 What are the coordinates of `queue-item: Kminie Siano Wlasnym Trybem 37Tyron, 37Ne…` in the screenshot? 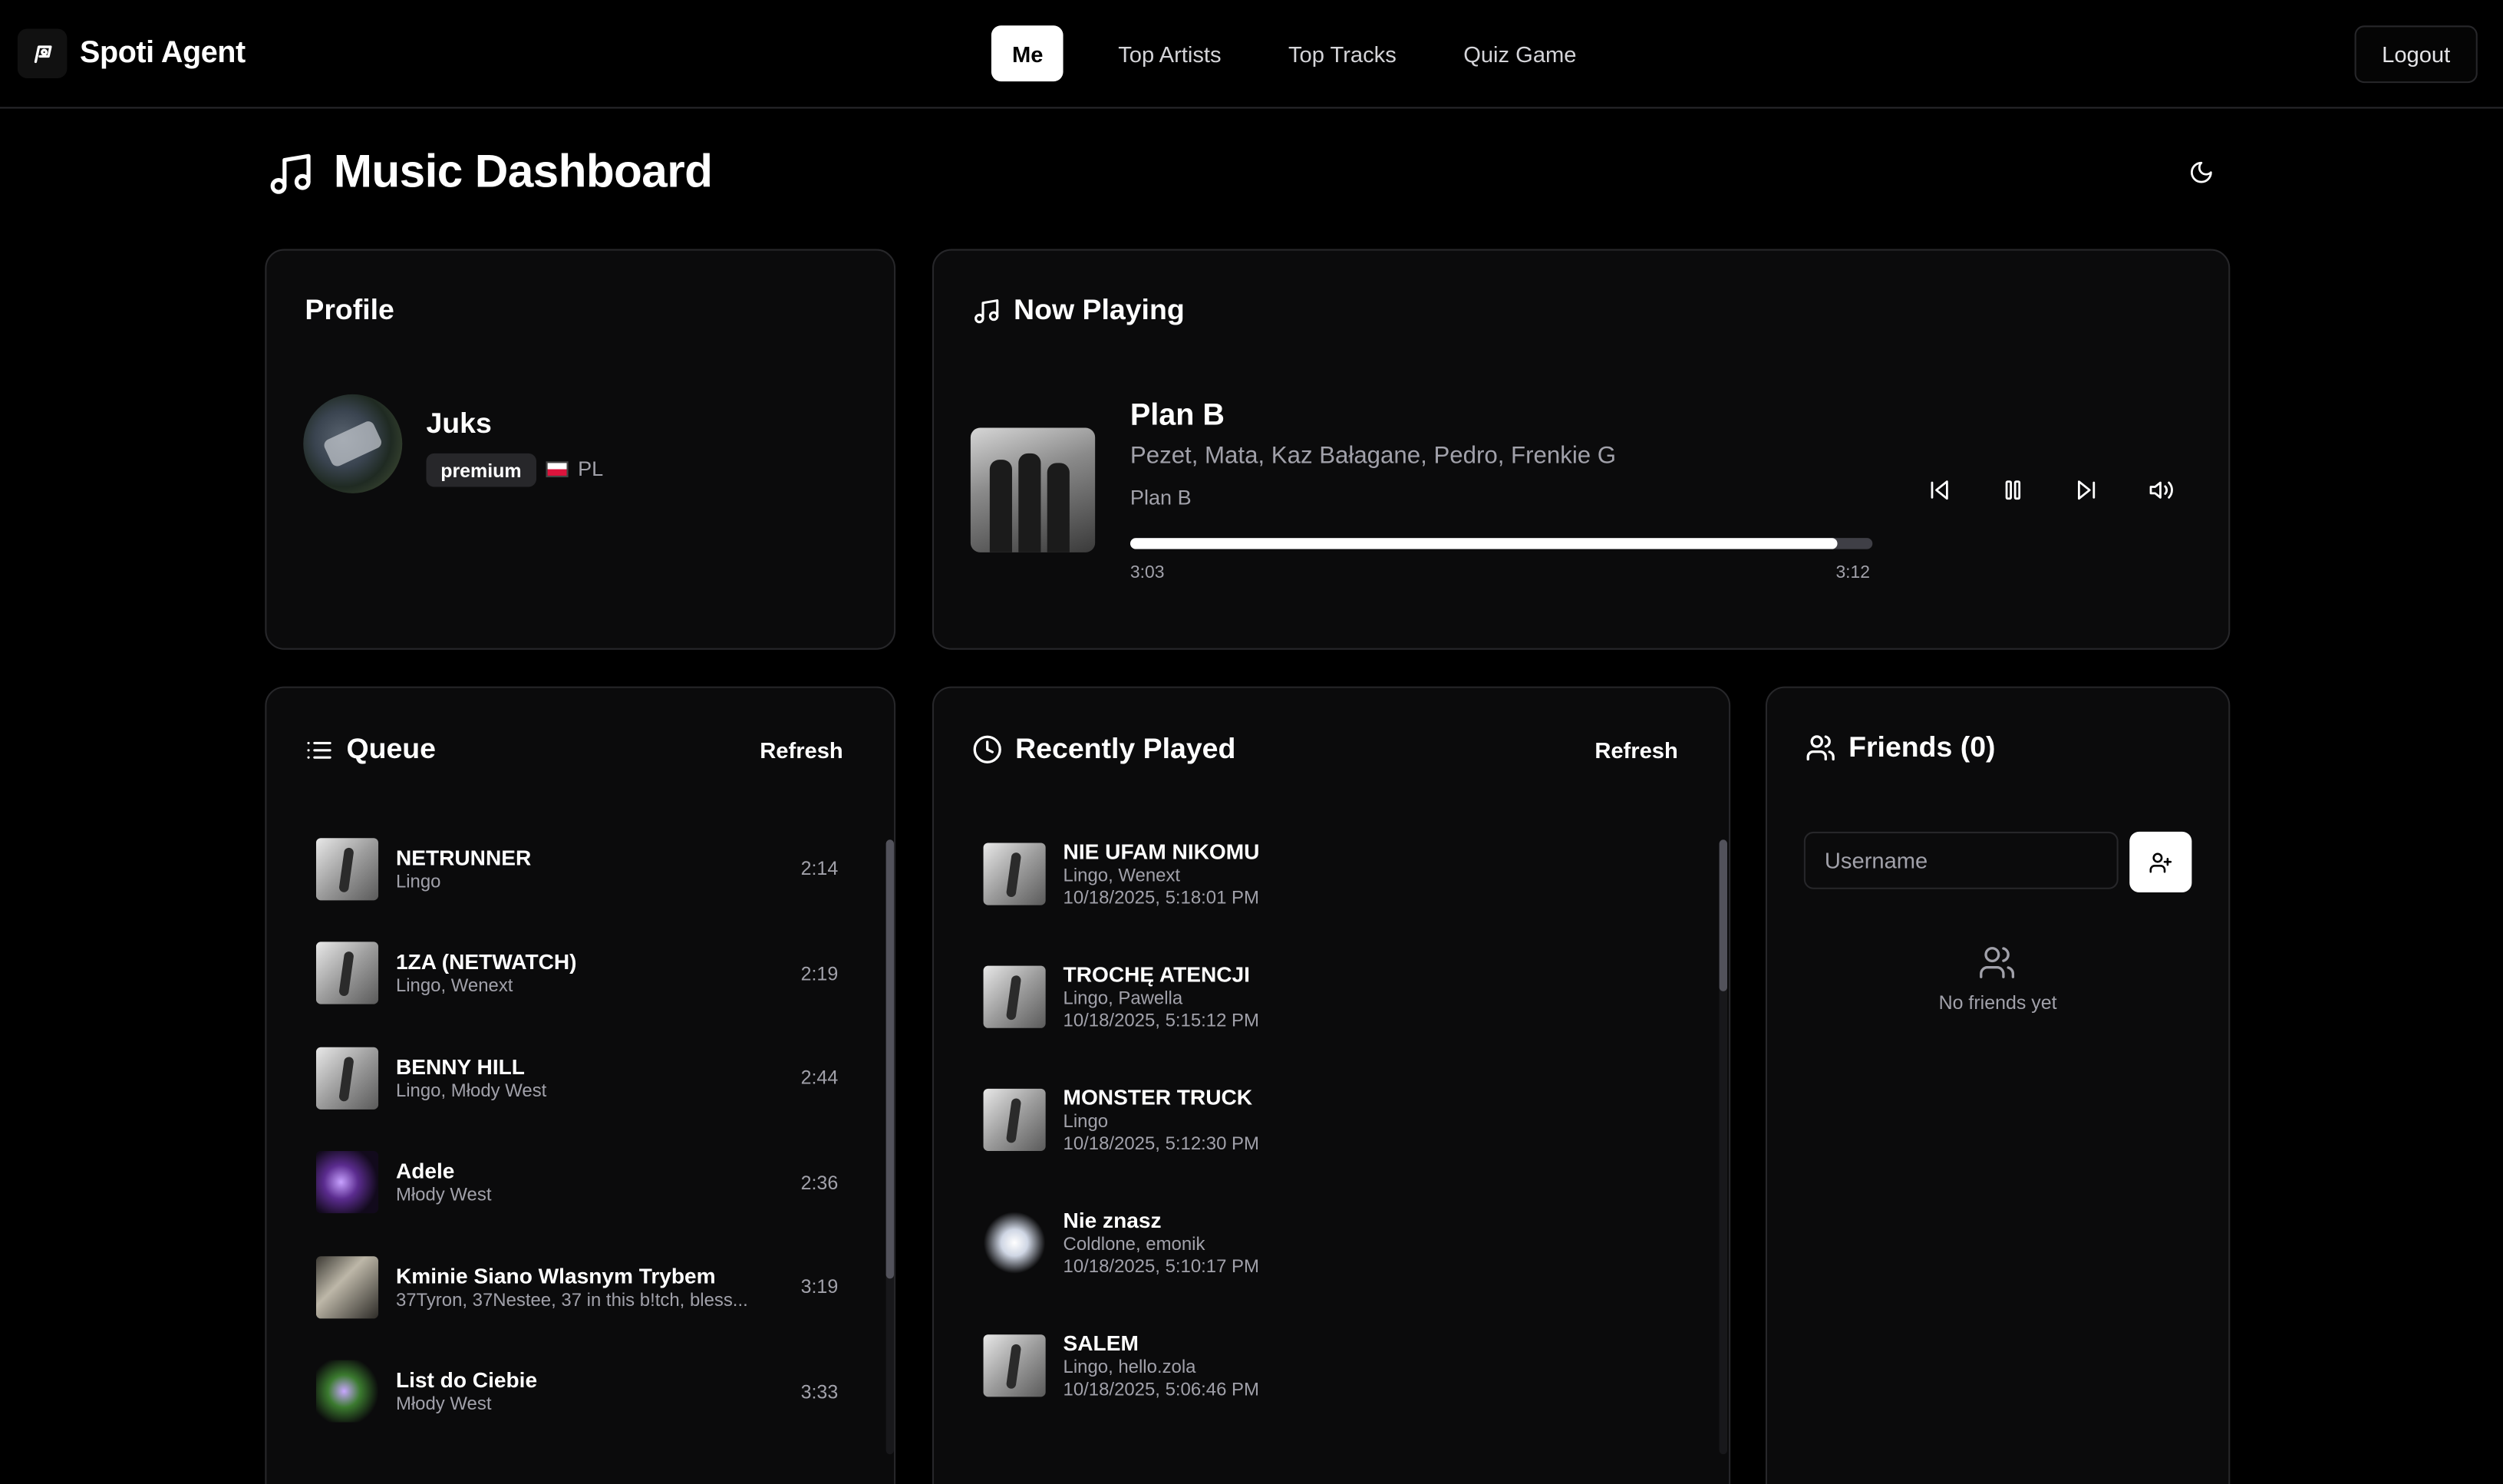 It's located at (577, 1286).